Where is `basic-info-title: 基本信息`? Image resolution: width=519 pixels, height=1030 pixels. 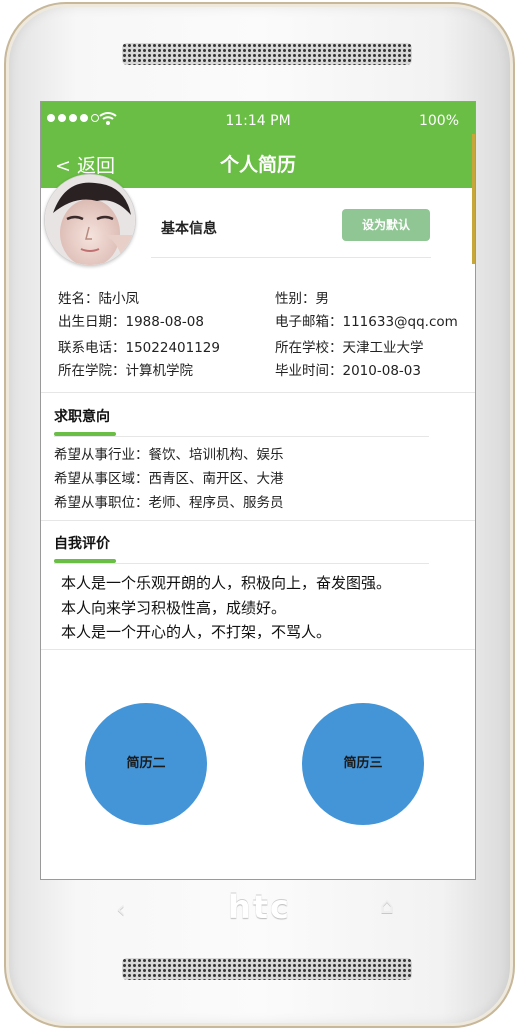 basic-info-title: 基本信息 is located at coordinates (189, 229).